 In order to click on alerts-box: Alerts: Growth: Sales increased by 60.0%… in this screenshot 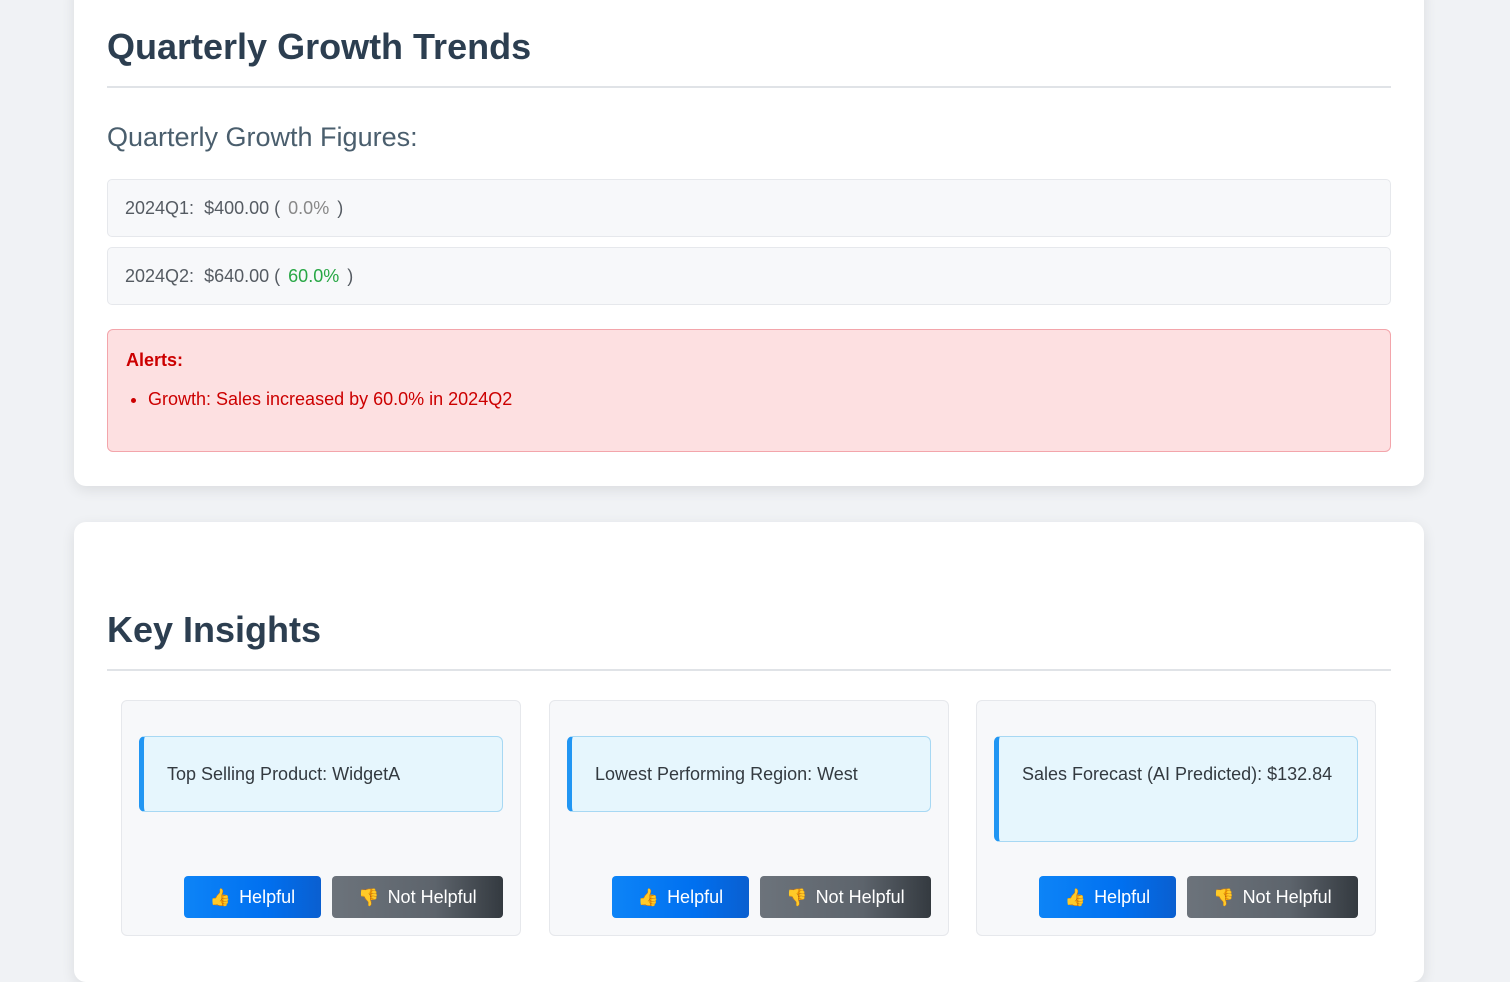, I will do `click(749, 390)`.